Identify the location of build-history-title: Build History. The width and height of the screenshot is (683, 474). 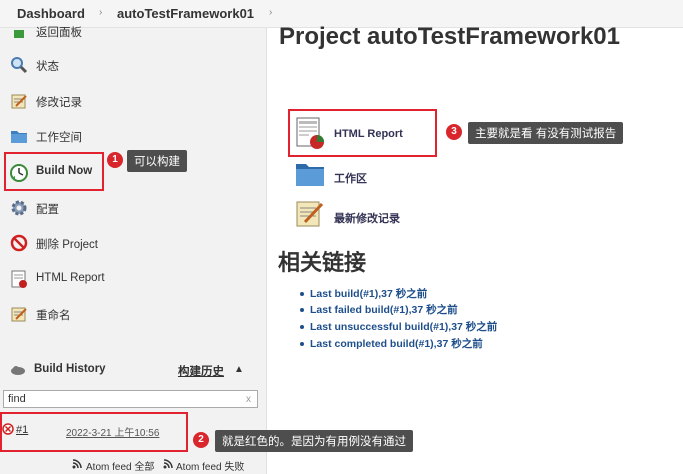
(70, 369).